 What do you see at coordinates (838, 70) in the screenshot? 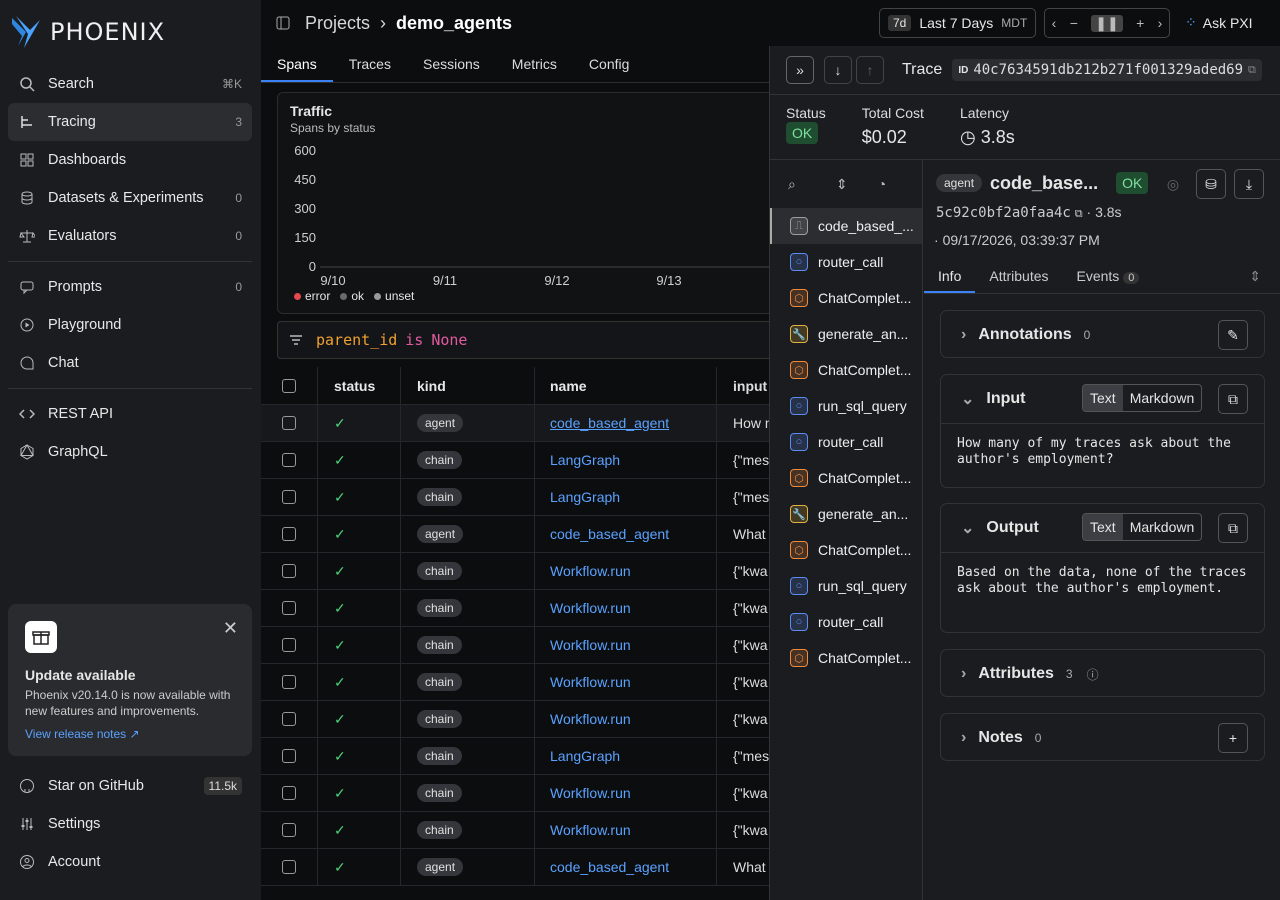
I see `next-trace-button: ↓` at bounding box center [838, 70].